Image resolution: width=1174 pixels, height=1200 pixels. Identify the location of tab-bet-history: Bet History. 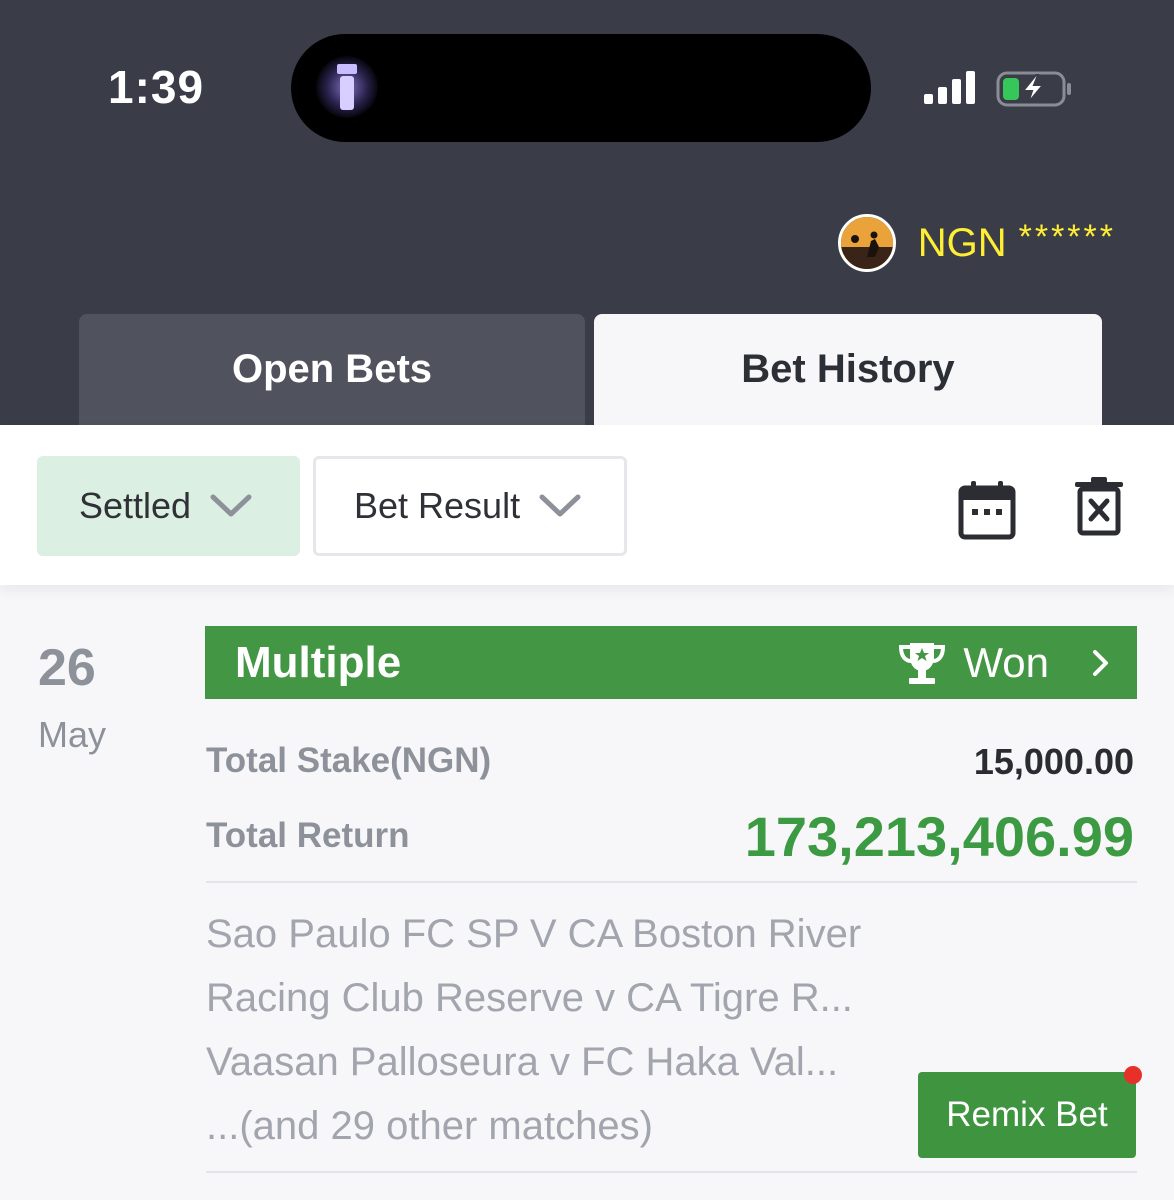
(848, 369).